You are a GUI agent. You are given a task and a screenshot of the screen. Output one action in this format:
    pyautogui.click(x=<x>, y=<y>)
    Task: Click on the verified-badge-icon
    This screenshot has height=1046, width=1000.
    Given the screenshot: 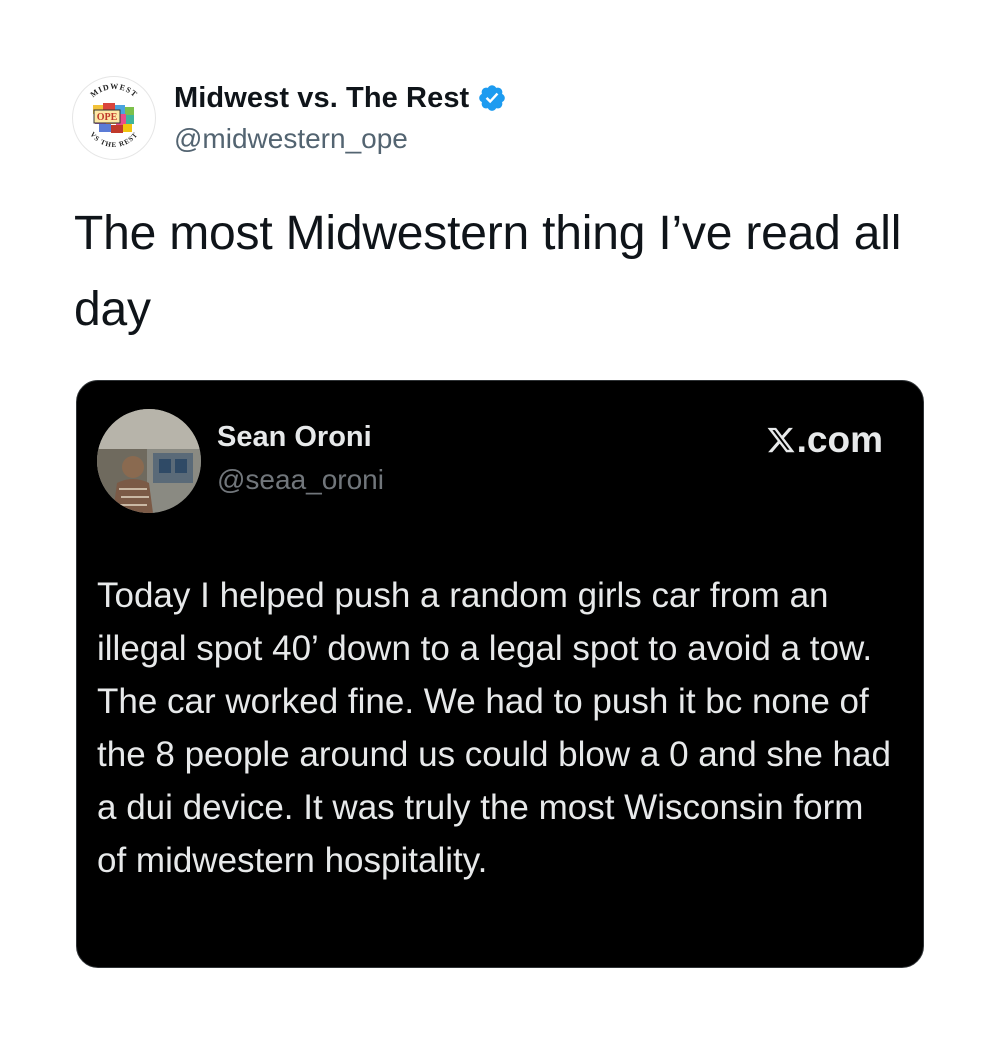 What is the action you would take?
    pyautogui.click(x=492, y=98)
    